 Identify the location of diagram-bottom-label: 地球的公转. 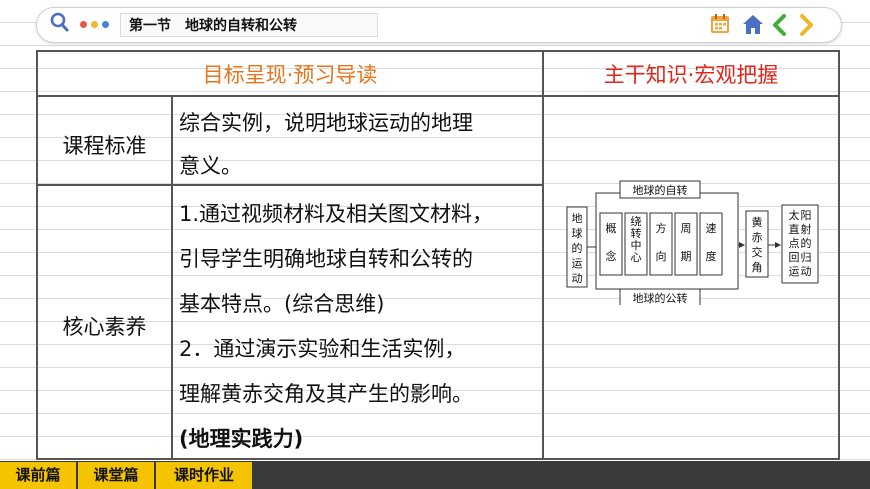
(660, 298).